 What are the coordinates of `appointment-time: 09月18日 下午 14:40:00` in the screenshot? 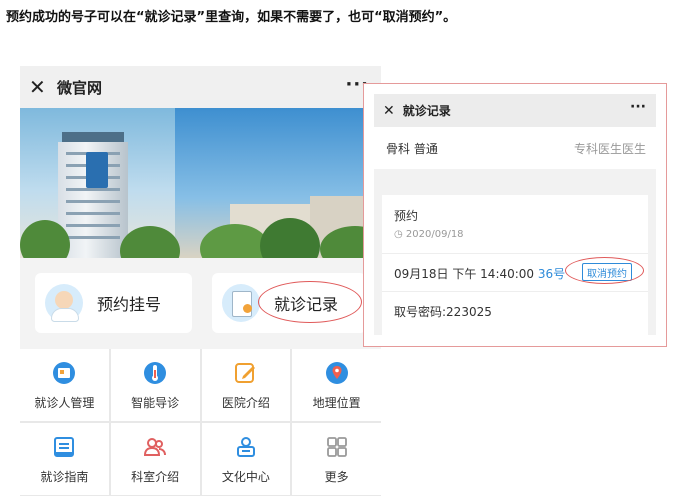 It's located at (464, 274).